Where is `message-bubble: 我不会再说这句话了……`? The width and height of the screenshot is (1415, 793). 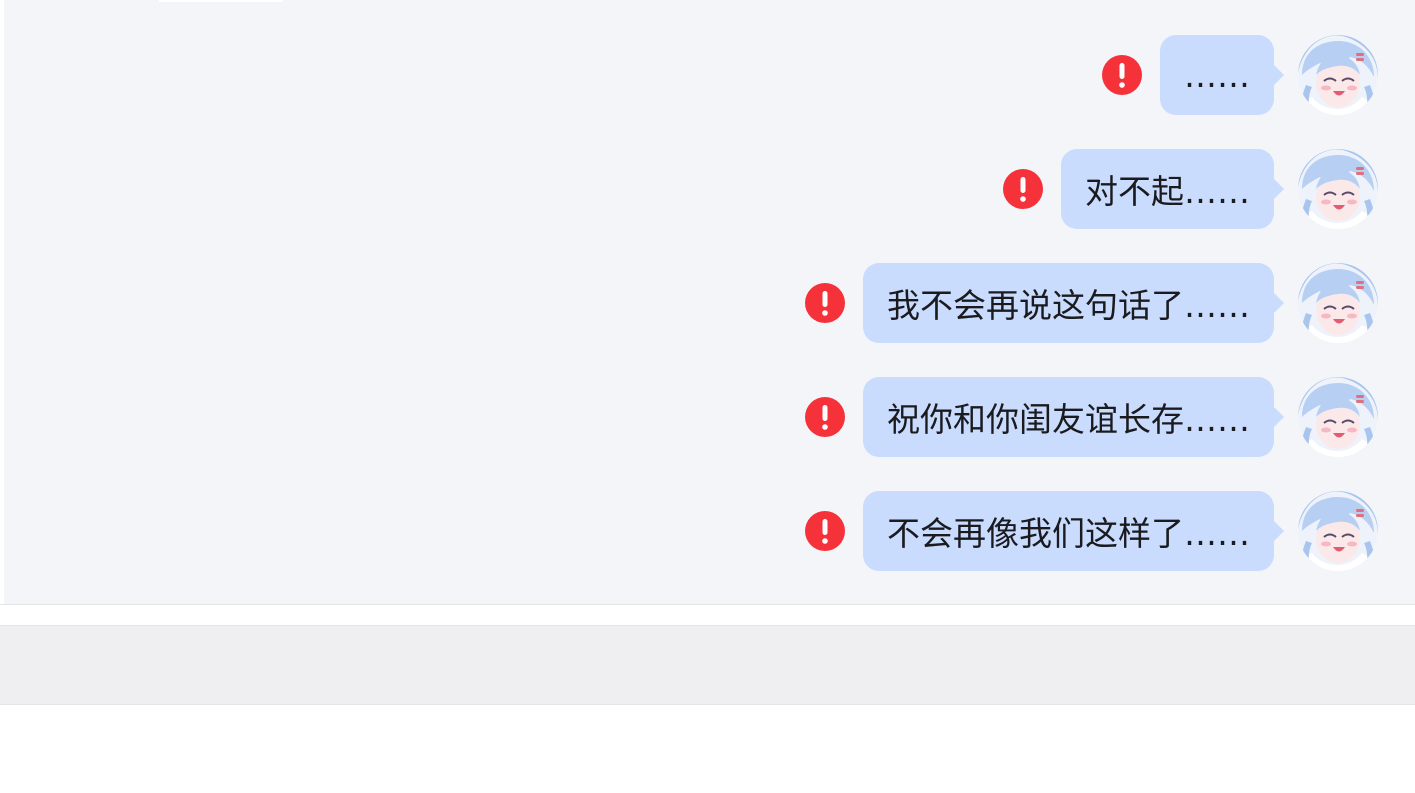
message-bubble: 我不会再说这句话了…… is located at coordinates (1073, 303).